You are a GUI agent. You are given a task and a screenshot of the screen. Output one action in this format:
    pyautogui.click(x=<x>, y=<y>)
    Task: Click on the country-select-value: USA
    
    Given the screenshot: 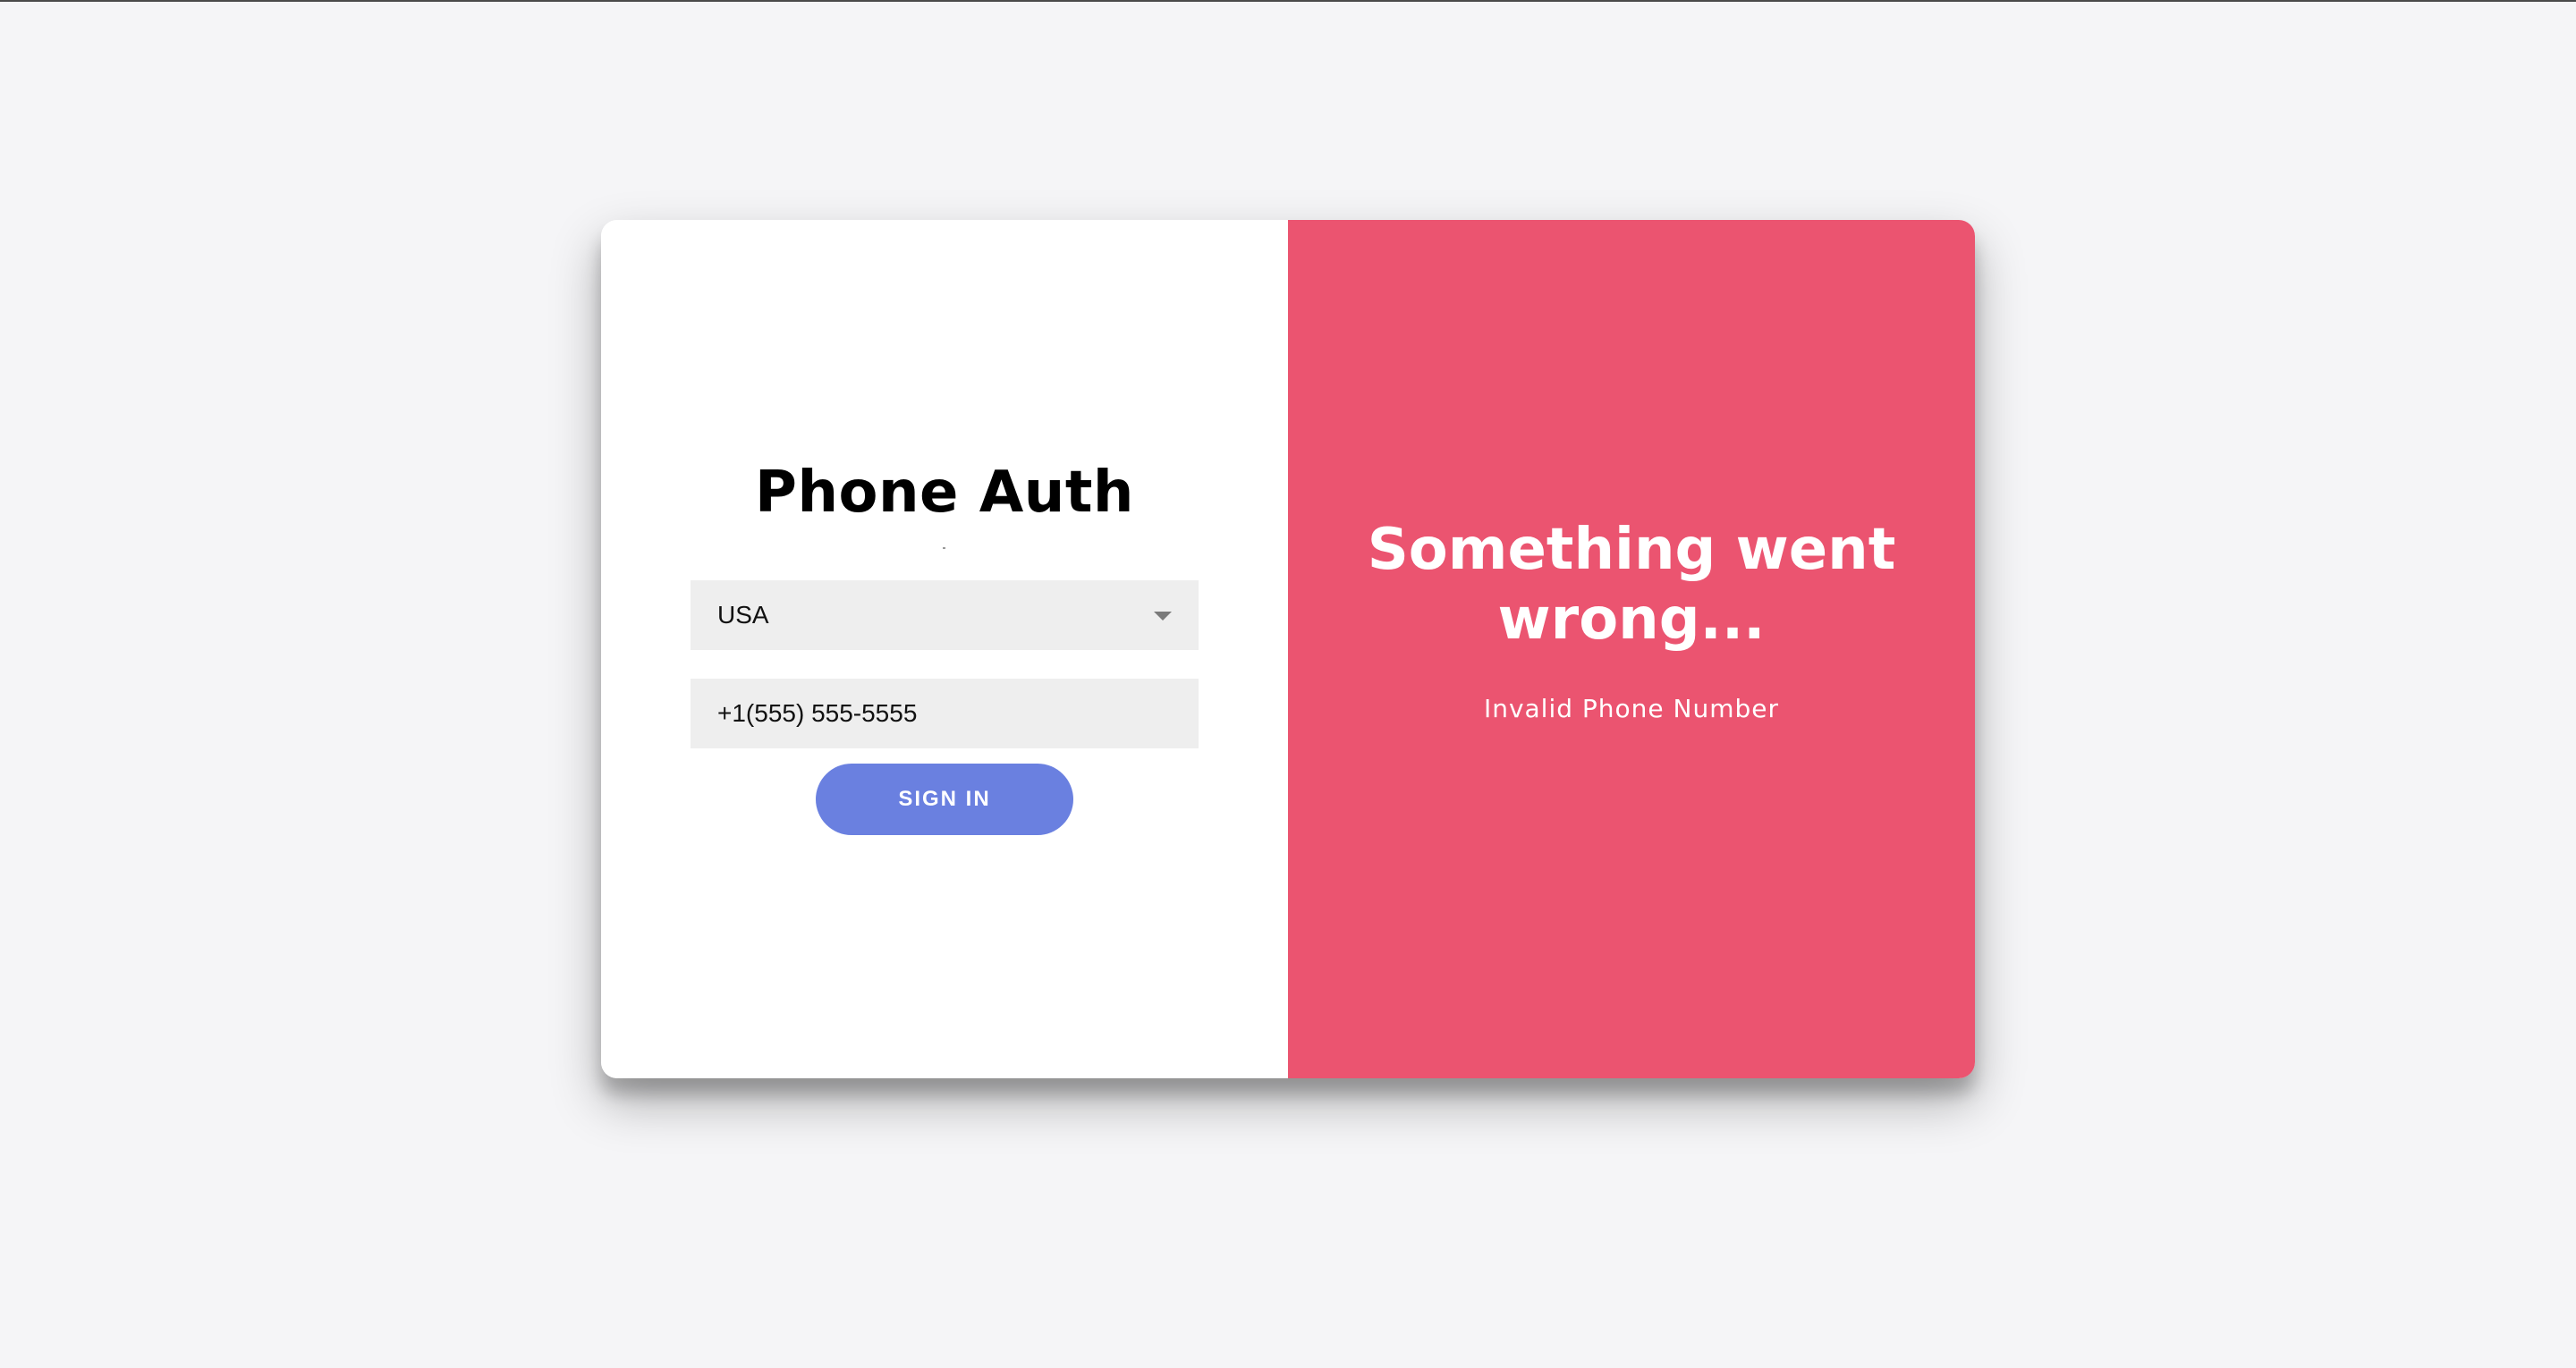 What is the action you would take?
    pyautogui.click(x=743, y=615)
    